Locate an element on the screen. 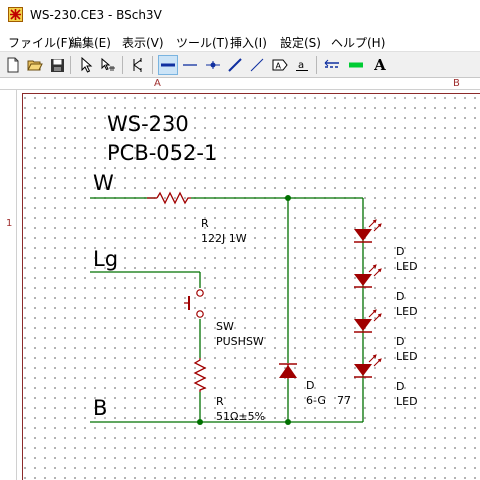 This screenshot has height=480, width=480. text-icon: A is located at coordinates (380, 65).